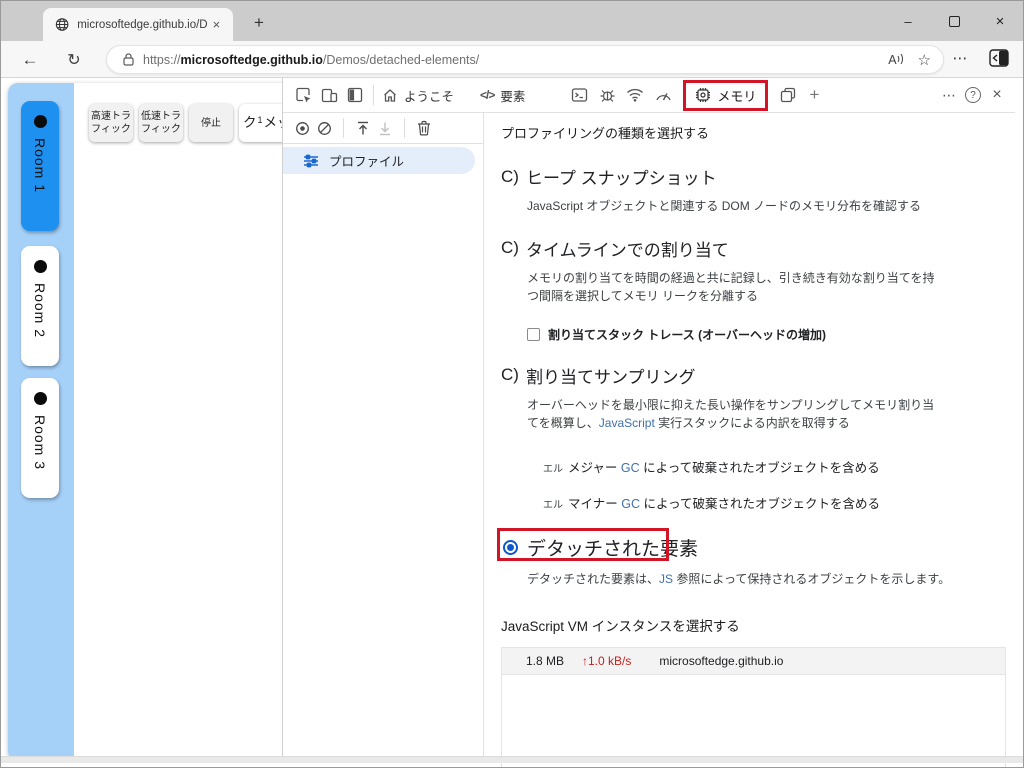 The height and width of the screenshot is (768, 1024). I want to click on option-allocation-sampling: C) 割り当てサンプリング, so click(758, 375).